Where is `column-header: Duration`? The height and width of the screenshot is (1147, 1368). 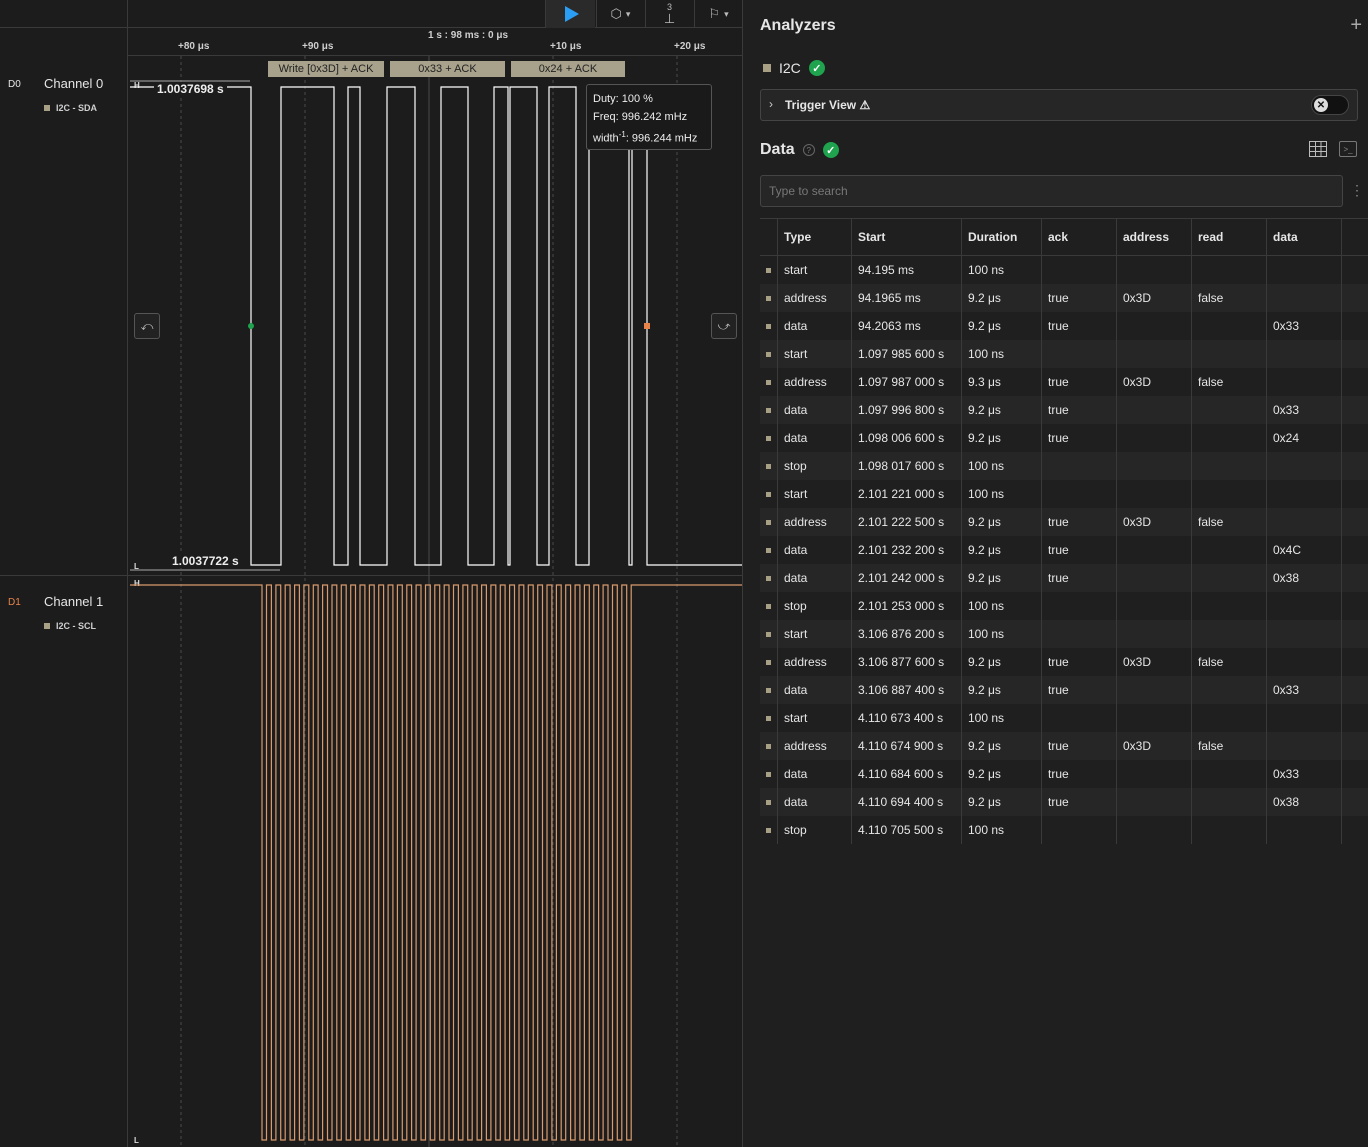 column-header: Duration is located at coordinates (1002, 237).